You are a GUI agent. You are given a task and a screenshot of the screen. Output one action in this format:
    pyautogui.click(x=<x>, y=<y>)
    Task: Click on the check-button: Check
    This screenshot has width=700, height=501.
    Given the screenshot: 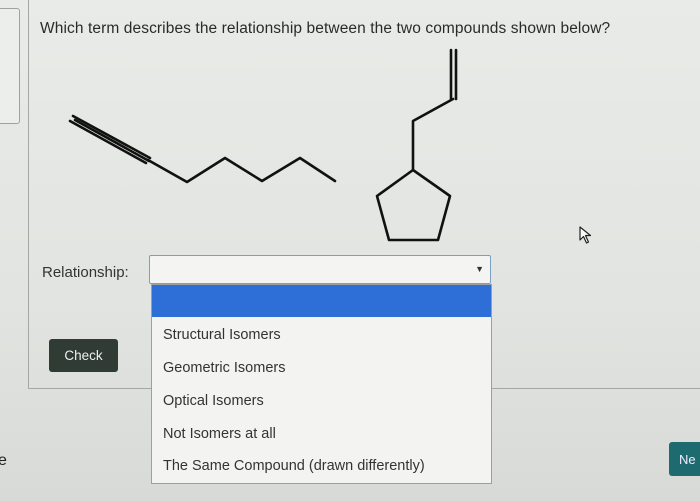 What is the action you would take?
    pyautogui.click(x=83, y=355)
    